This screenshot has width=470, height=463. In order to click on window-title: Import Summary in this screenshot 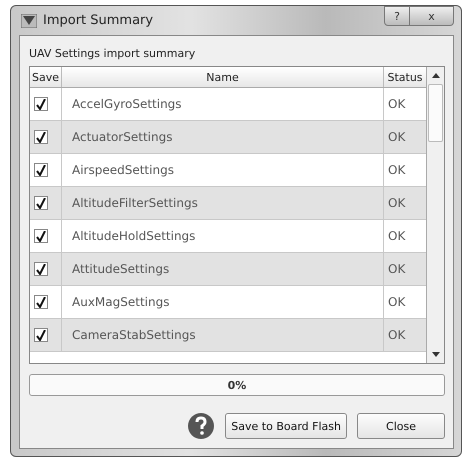, I will do `click(98, 20)`.